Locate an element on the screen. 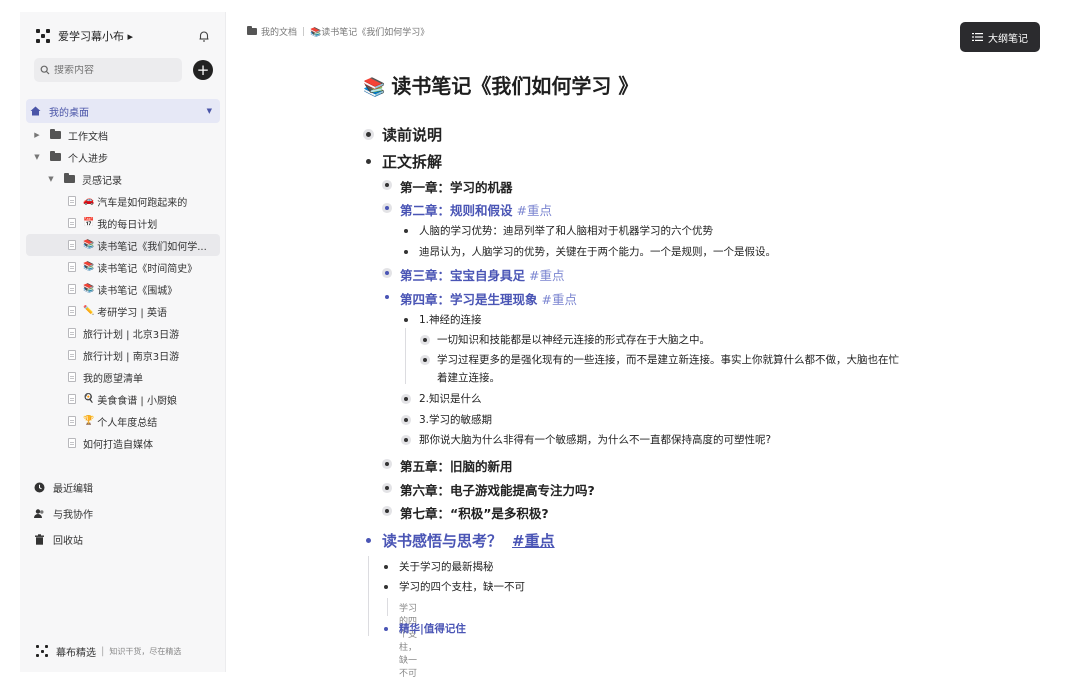 The height and width of the screenshot is (684, 1092). sidebar-item-folder: ▶ 工作文档 is located at coordinates (123, 135).